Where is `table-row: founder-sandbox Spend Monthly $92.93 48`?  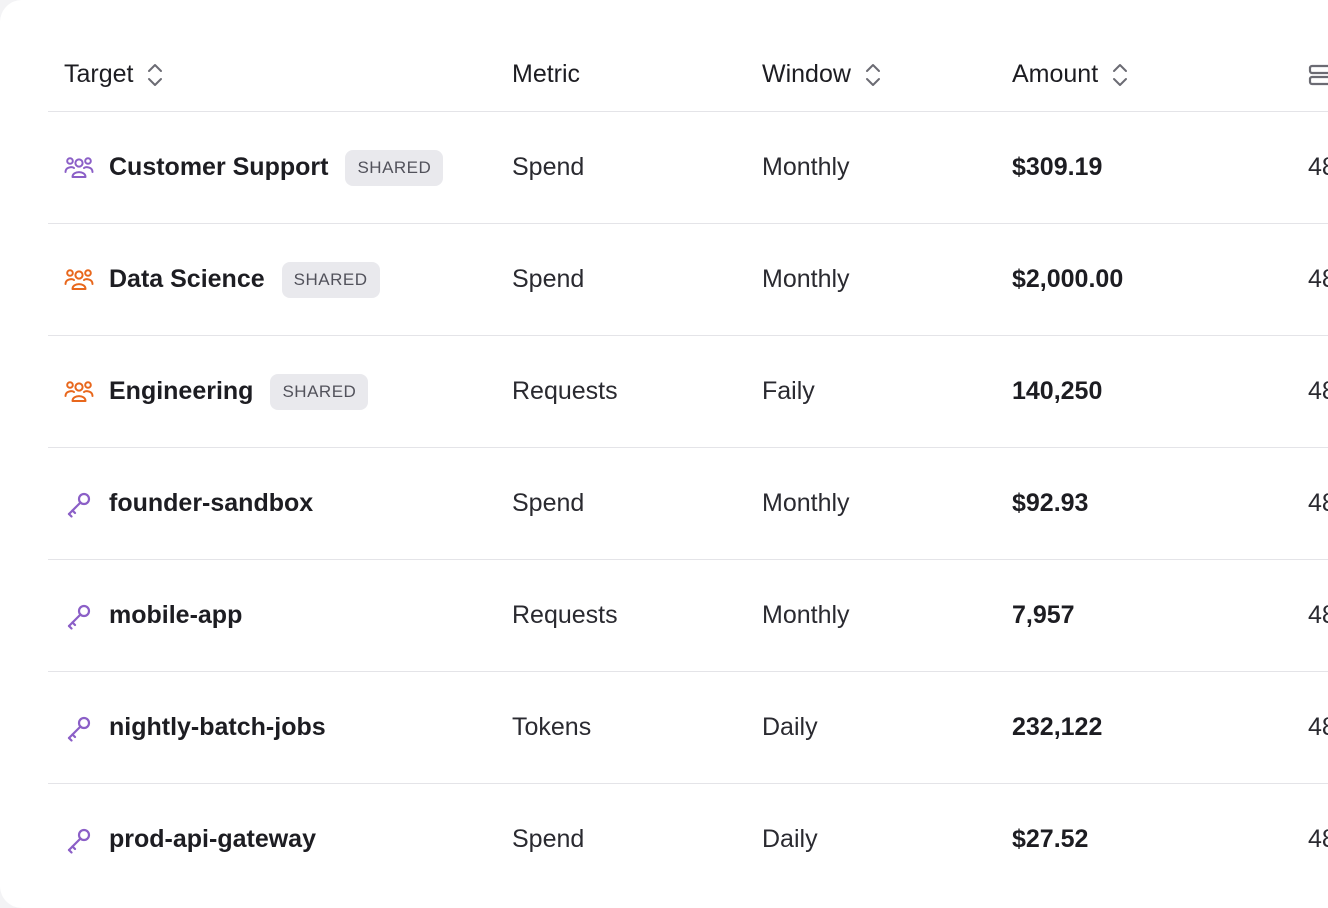
table-row: founder-sandbox Spend Monthly $92.93 48 is located at coordinates (688, 503).